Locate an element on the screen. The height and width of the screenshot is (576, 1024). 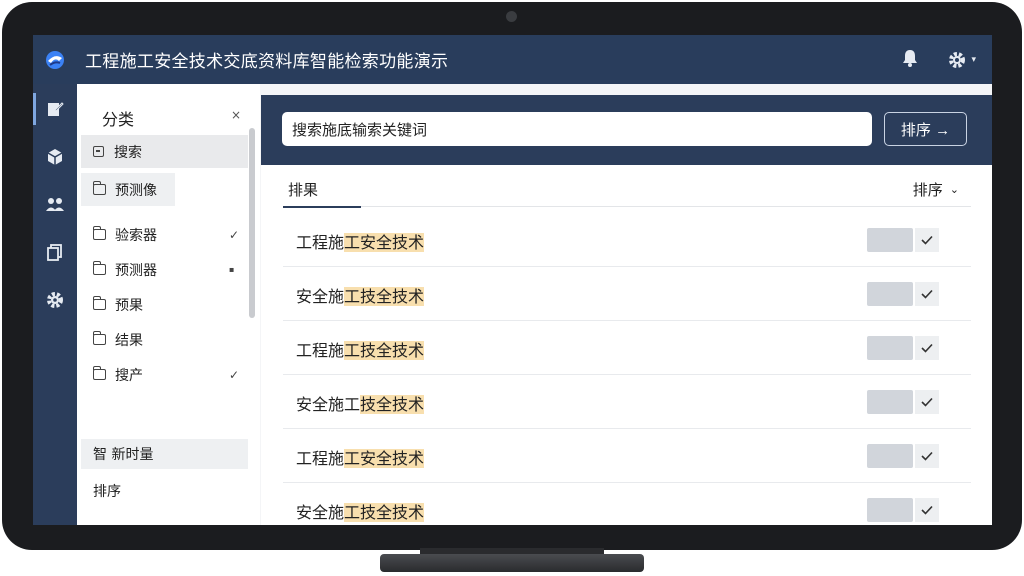
category-item-label: 搜索 is located at coordinates (128, 152).